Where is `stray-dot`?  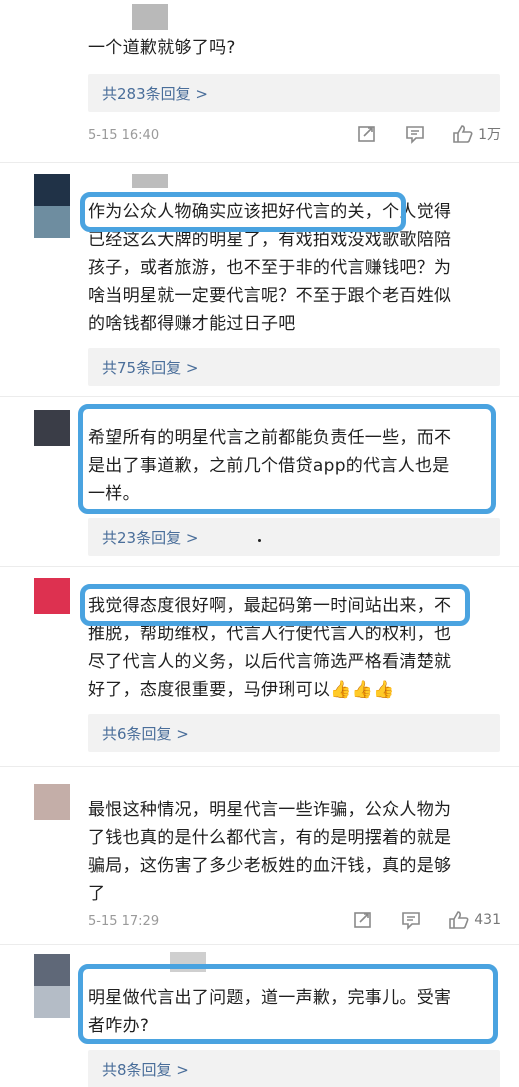
stray-dot is located at coordinates (259, 540).